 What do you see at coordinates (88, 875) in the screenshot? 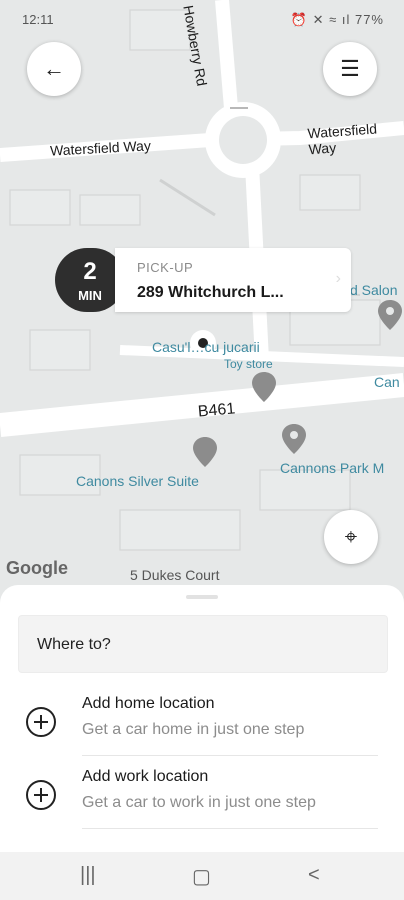
I see `recent-apps-button: |||` at bounding box center [88, 875].